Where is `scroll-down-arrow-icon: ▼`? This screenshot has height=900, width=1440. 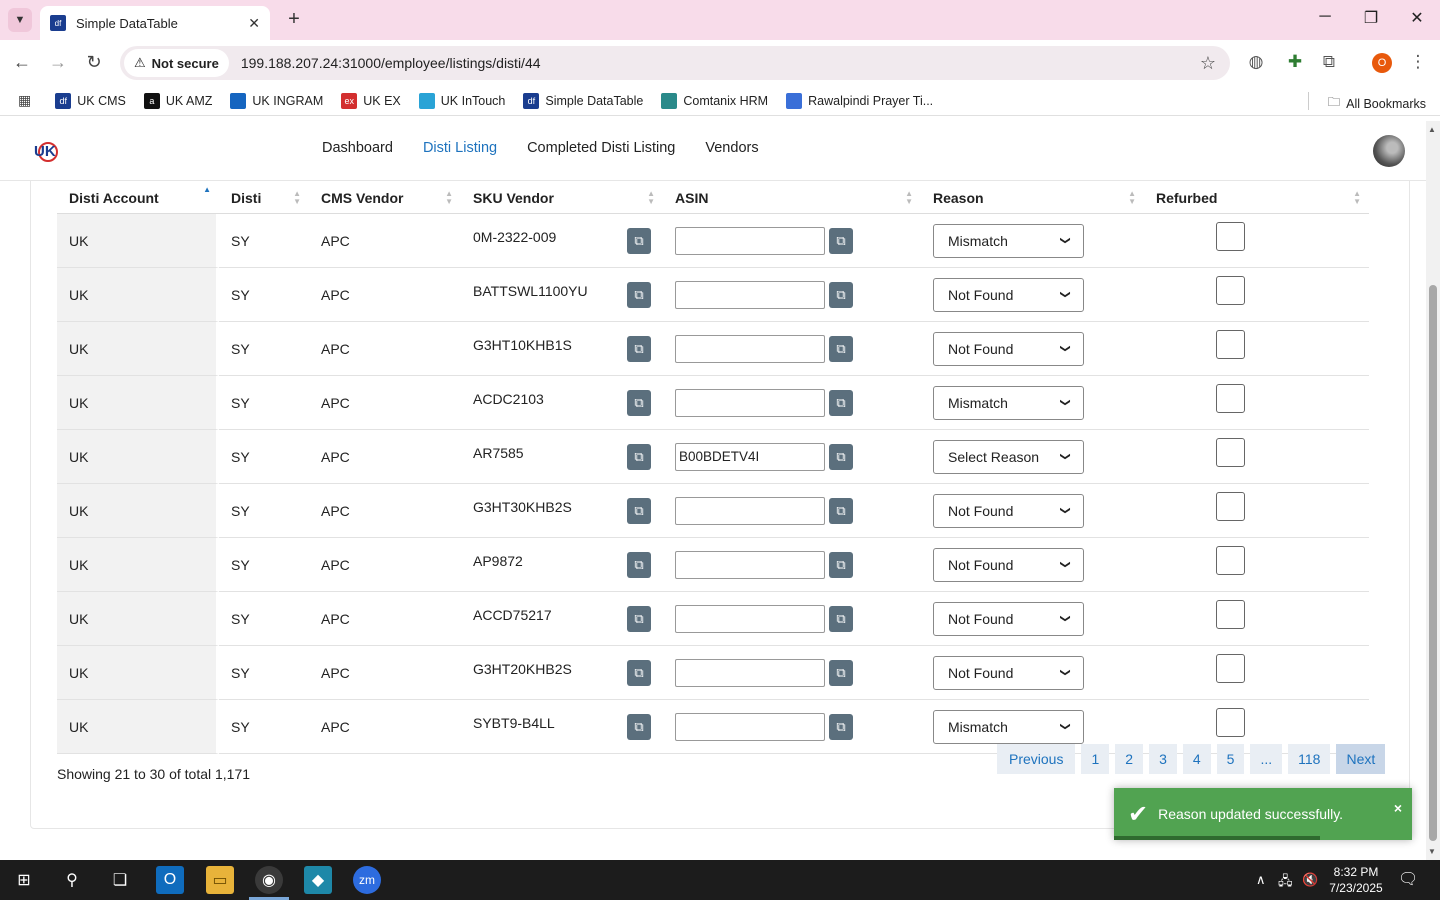 scroll-down-arrow-icon: ▼ is located at coordinates (1432, 851).